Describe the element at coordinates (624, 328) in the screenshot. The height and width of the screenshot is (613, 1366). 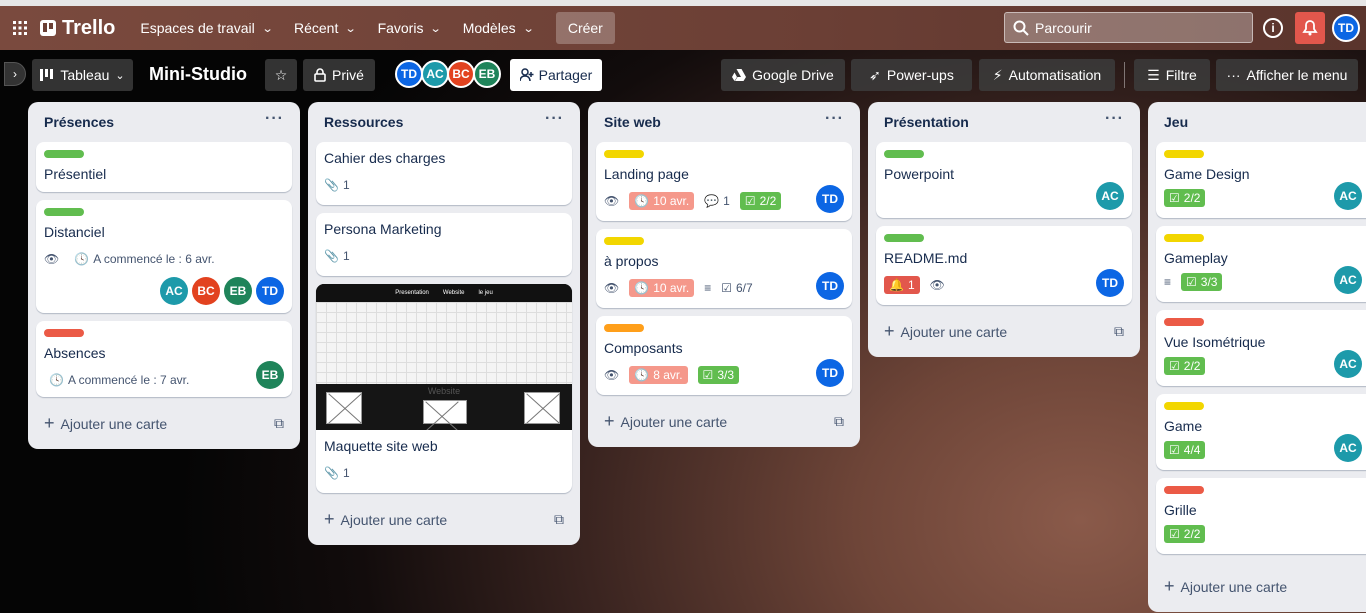
I see `card-label-orange` at that location.